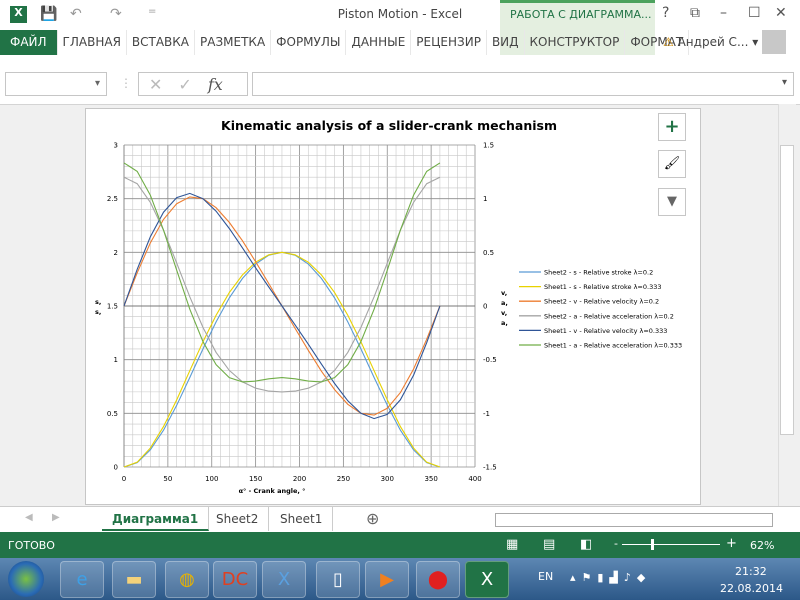  Describe the element at coordinates (215, 84) in the screenshot. I see `insert-function-icon: fx` at that location.